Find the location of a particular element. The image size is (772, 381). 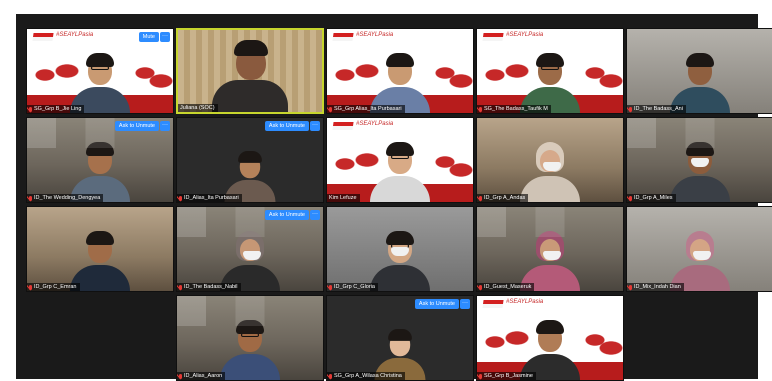

participant-name: ID_Grp A_Andas is located at coordinates (503, 198).